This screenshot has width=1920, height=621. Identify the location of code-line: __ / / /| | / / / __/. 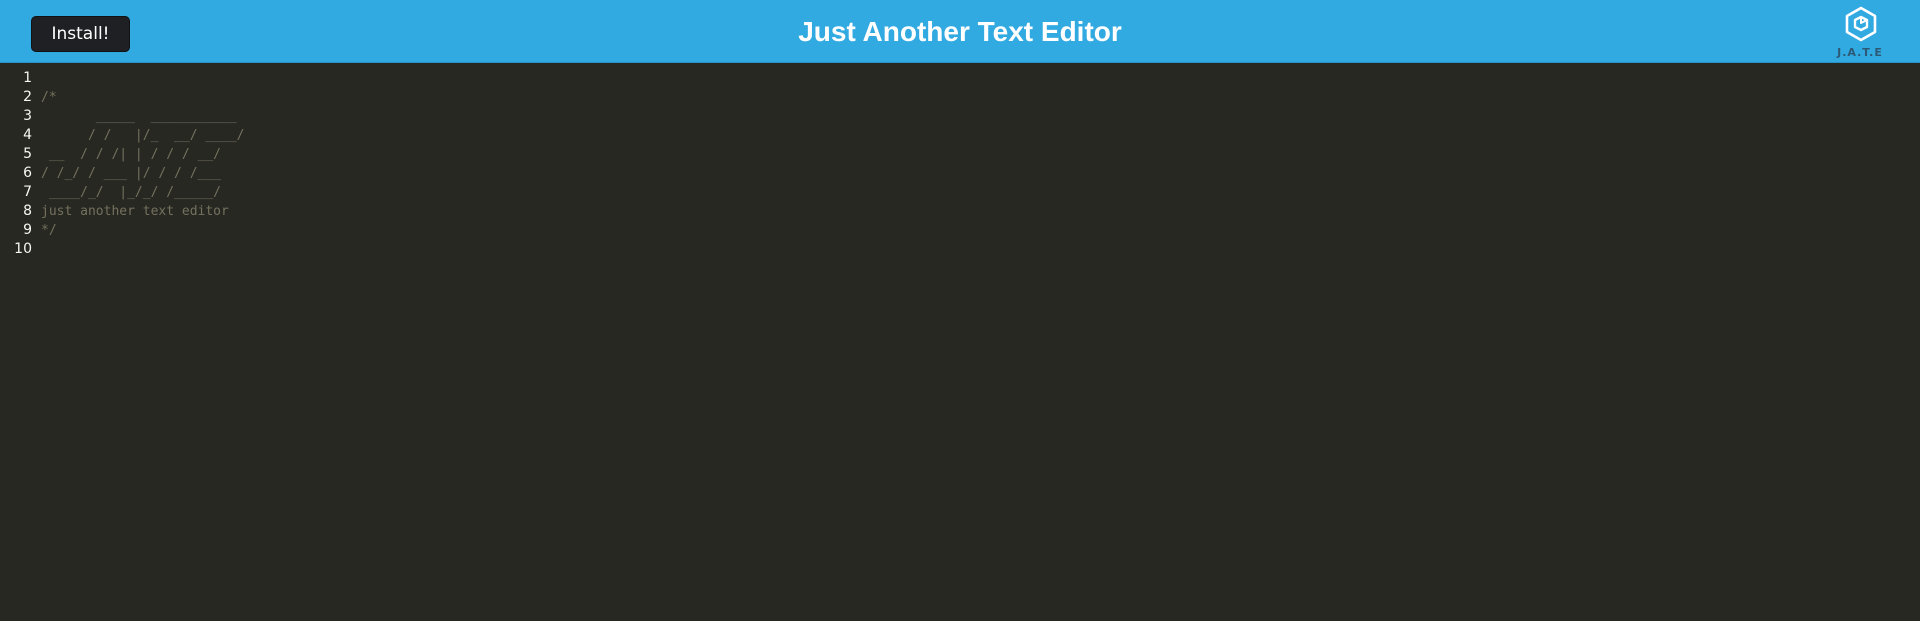
(143, 154).